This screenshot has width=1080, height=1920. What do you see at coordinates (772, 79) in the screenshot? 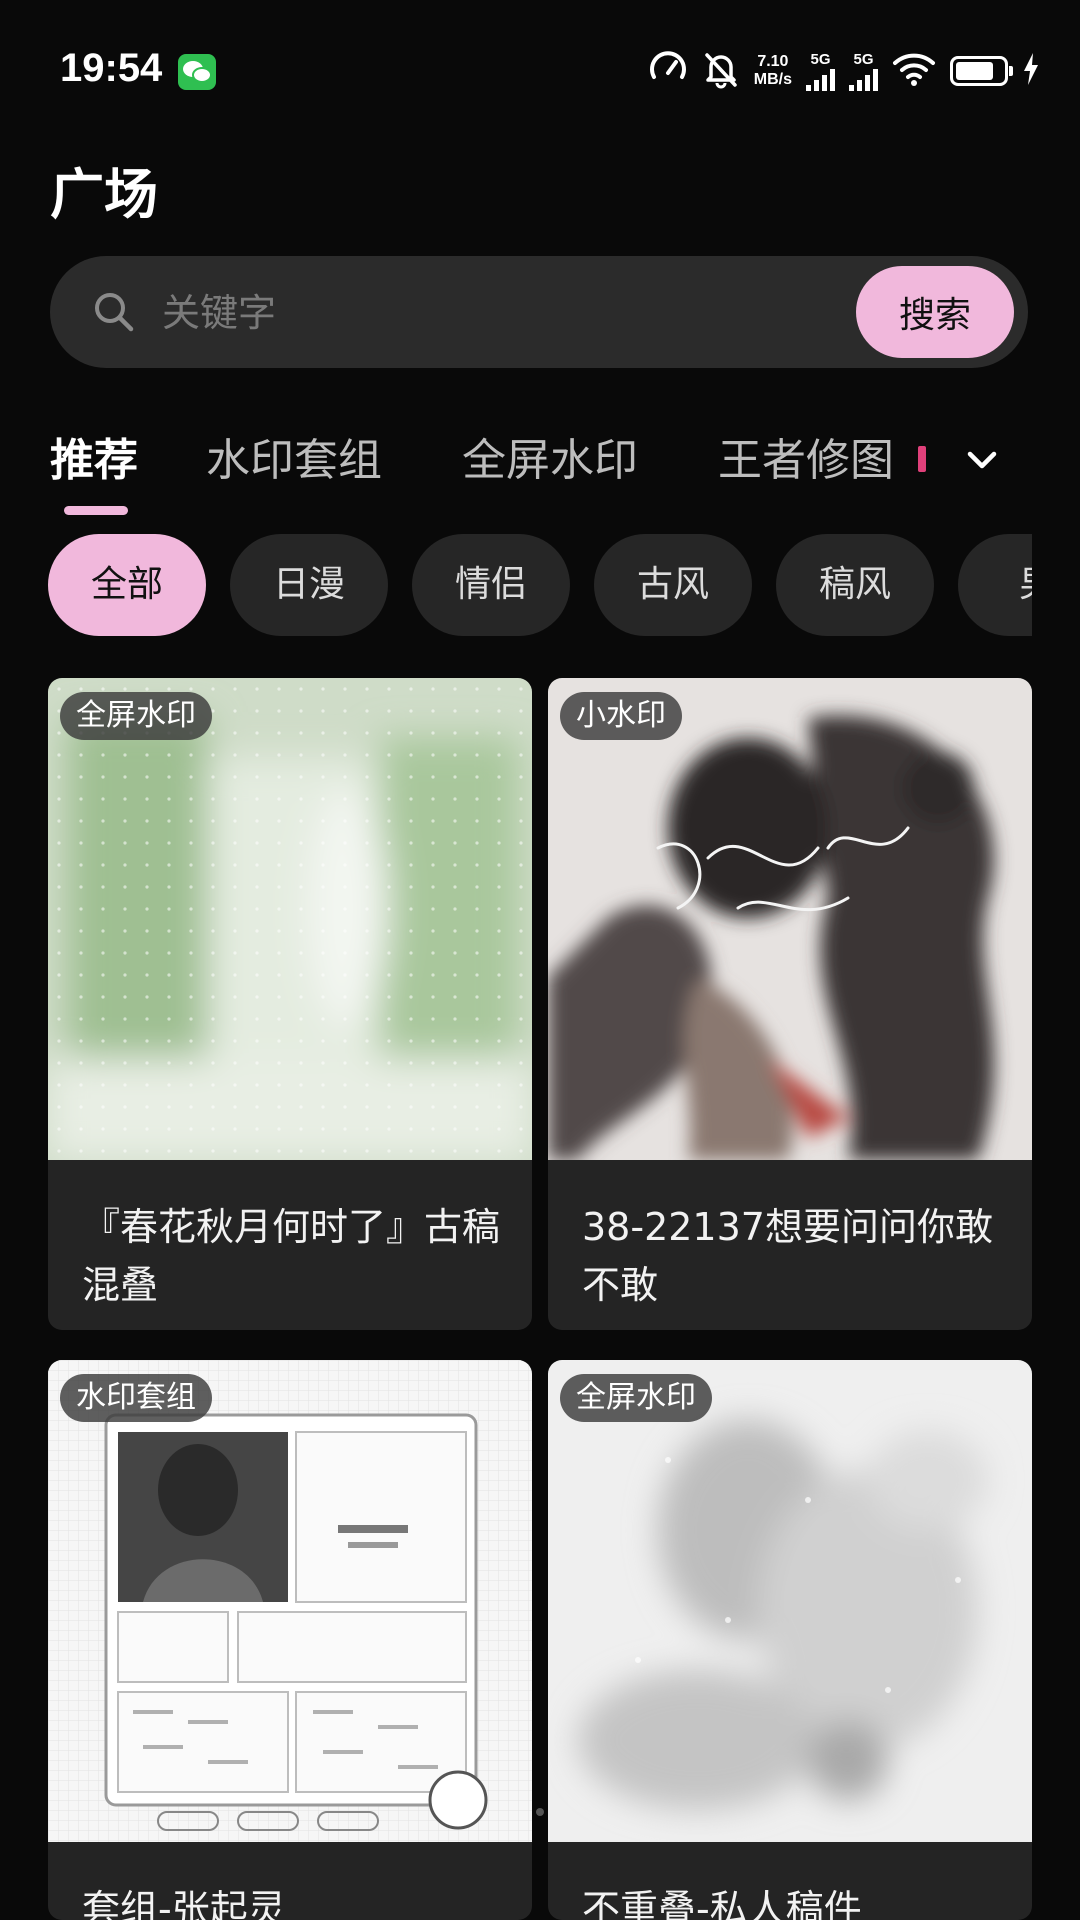
I see `net-speed-unit: MB/s` at bounding box center [772, 79].